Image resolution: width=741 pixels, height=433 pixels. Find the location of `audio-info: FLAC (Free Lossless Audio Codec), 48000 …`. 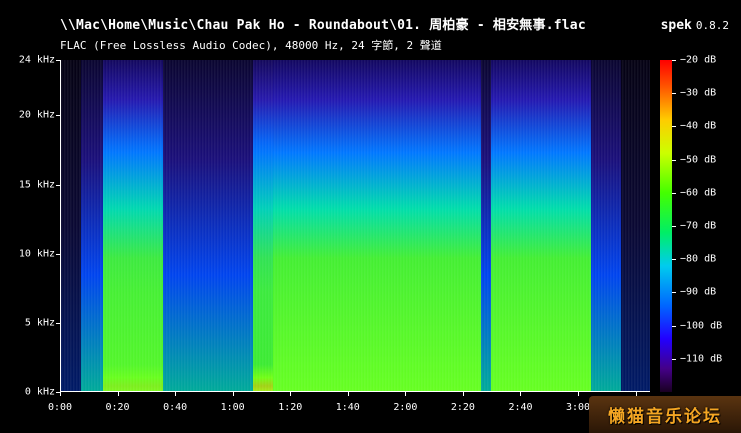

audio-info: FLAC (Free Lossless Audio Codec), 48000 … is located at coordinates (251, 45).